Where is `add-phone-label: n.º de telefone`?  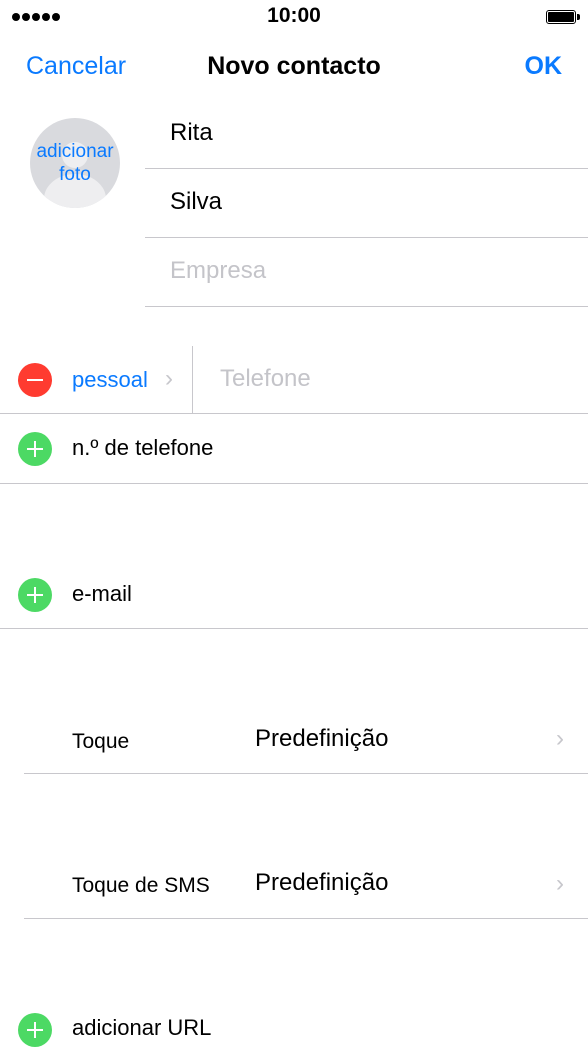
add-phone-label: n.º de telefone is located at coordinates (142, 448).